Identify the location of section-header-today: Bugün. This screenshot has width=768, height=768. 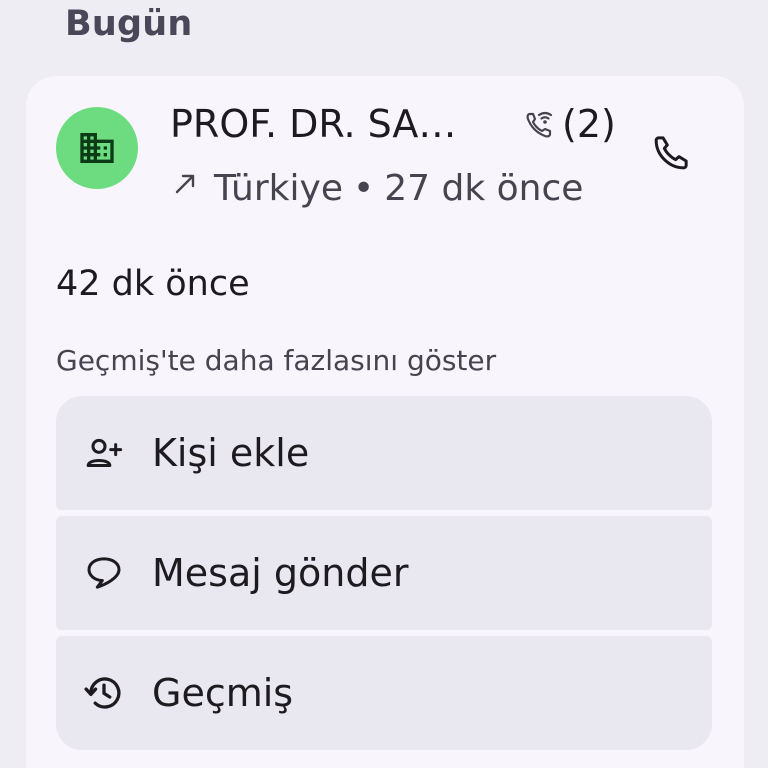
(129, 24).